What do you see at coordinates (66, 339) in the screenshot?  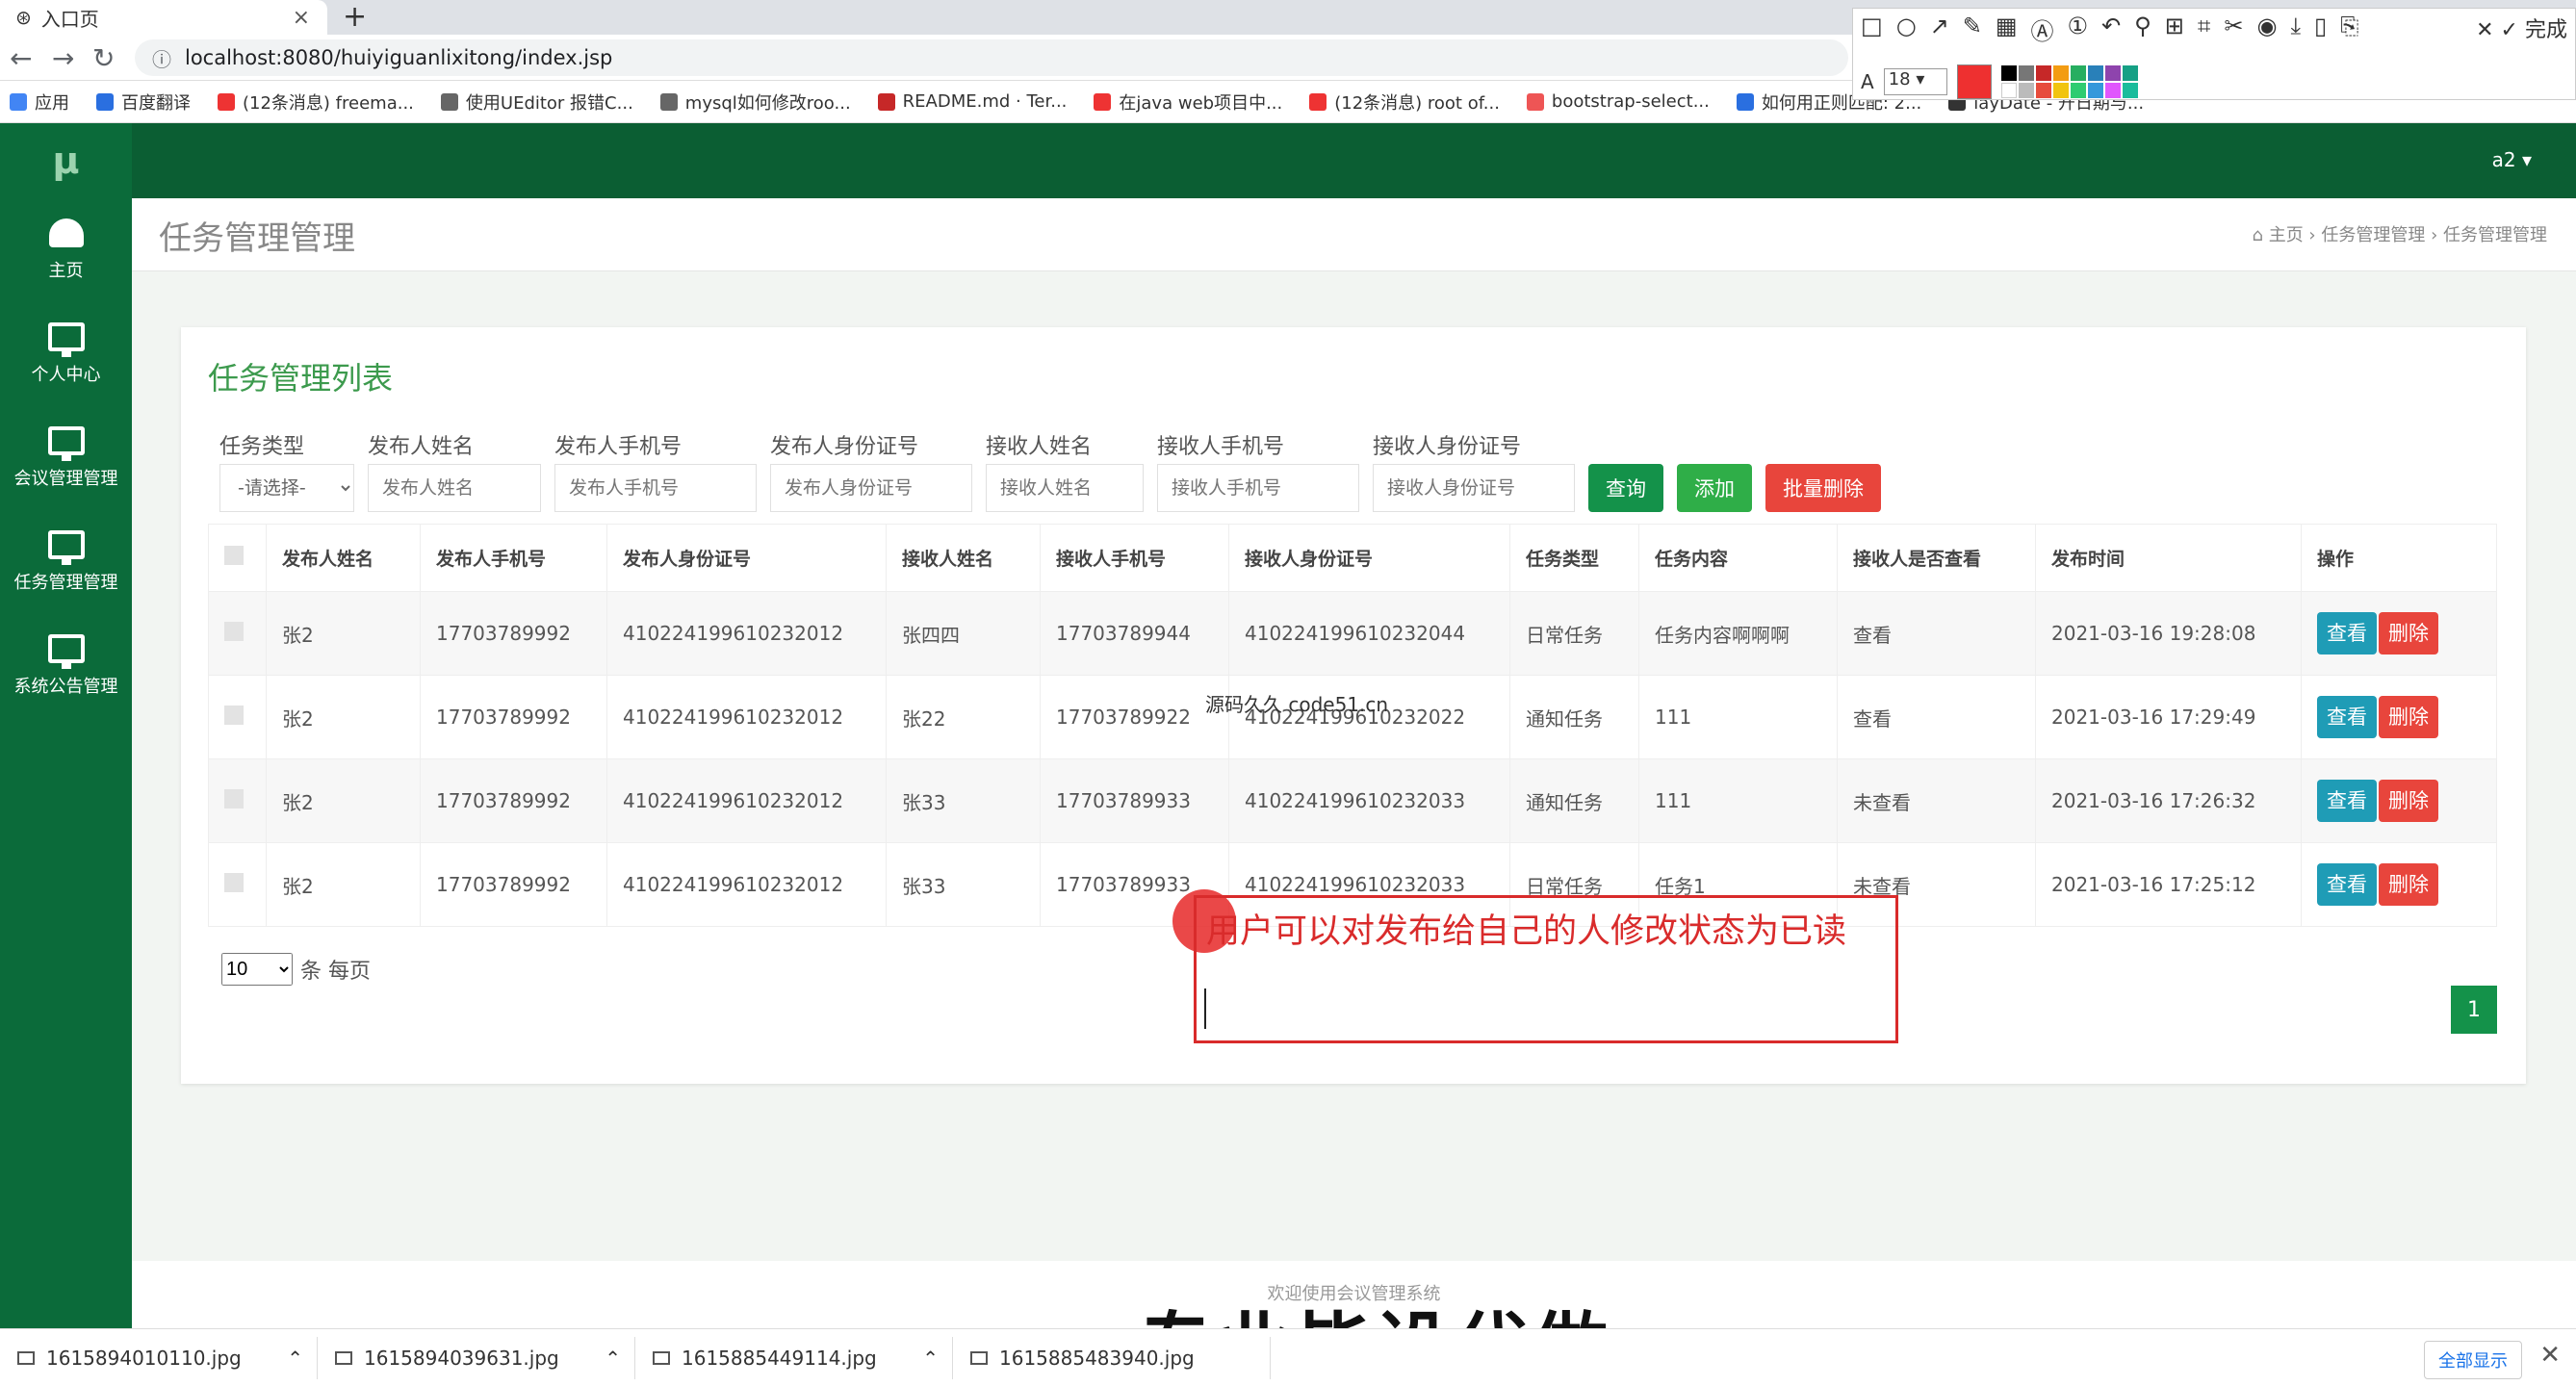 I see `monitor-icon` at bounding box center [66, 339].